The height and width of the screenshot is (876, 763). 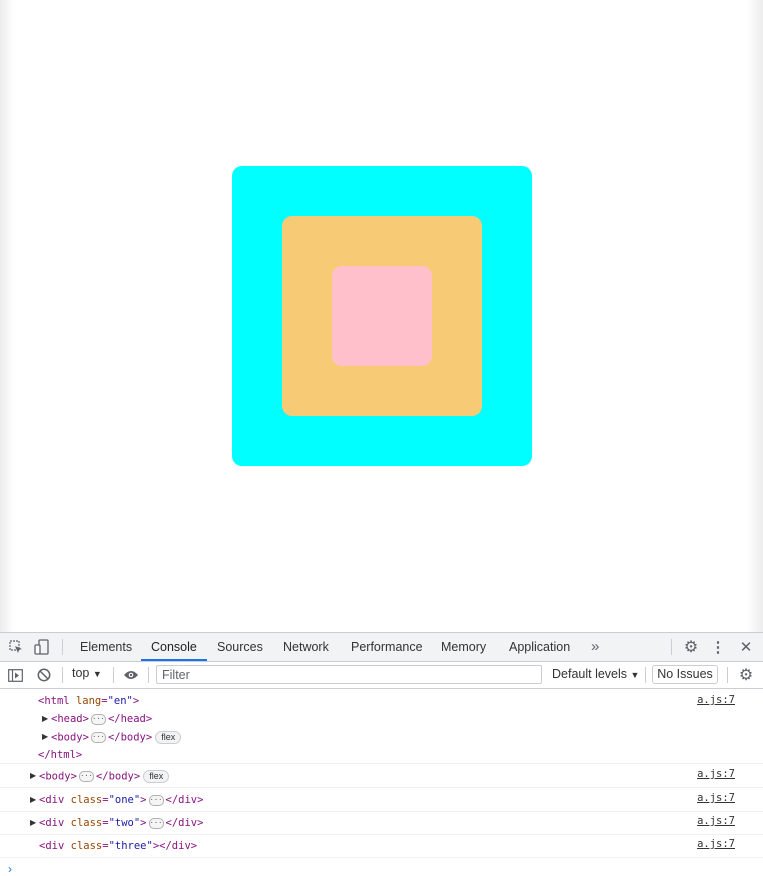 What do you see at coordinates (381, 800) in the screenshot?
I see `console-message: ▶ <div class="one"> ··· </div> a.js:7` at bounding box center [381, 800].